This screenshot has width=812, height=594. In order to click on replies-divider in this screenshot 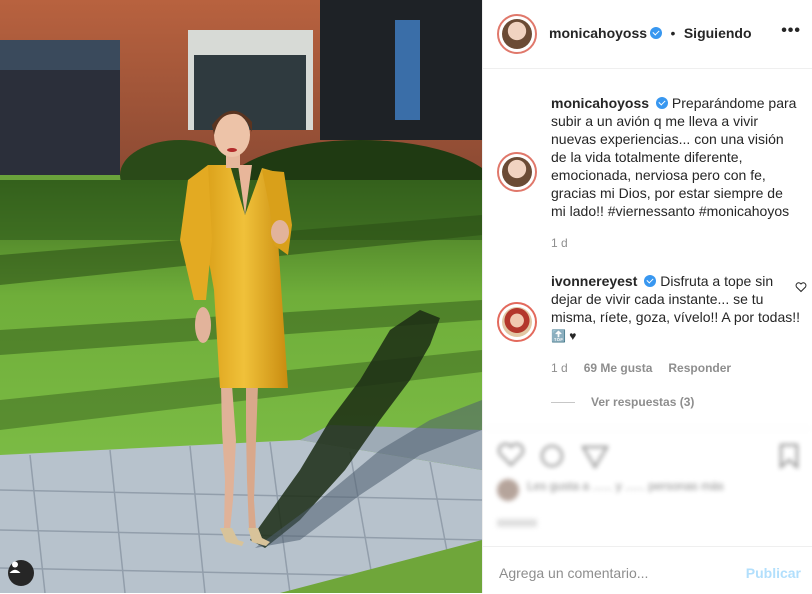, I will do `click(563, 403)`.